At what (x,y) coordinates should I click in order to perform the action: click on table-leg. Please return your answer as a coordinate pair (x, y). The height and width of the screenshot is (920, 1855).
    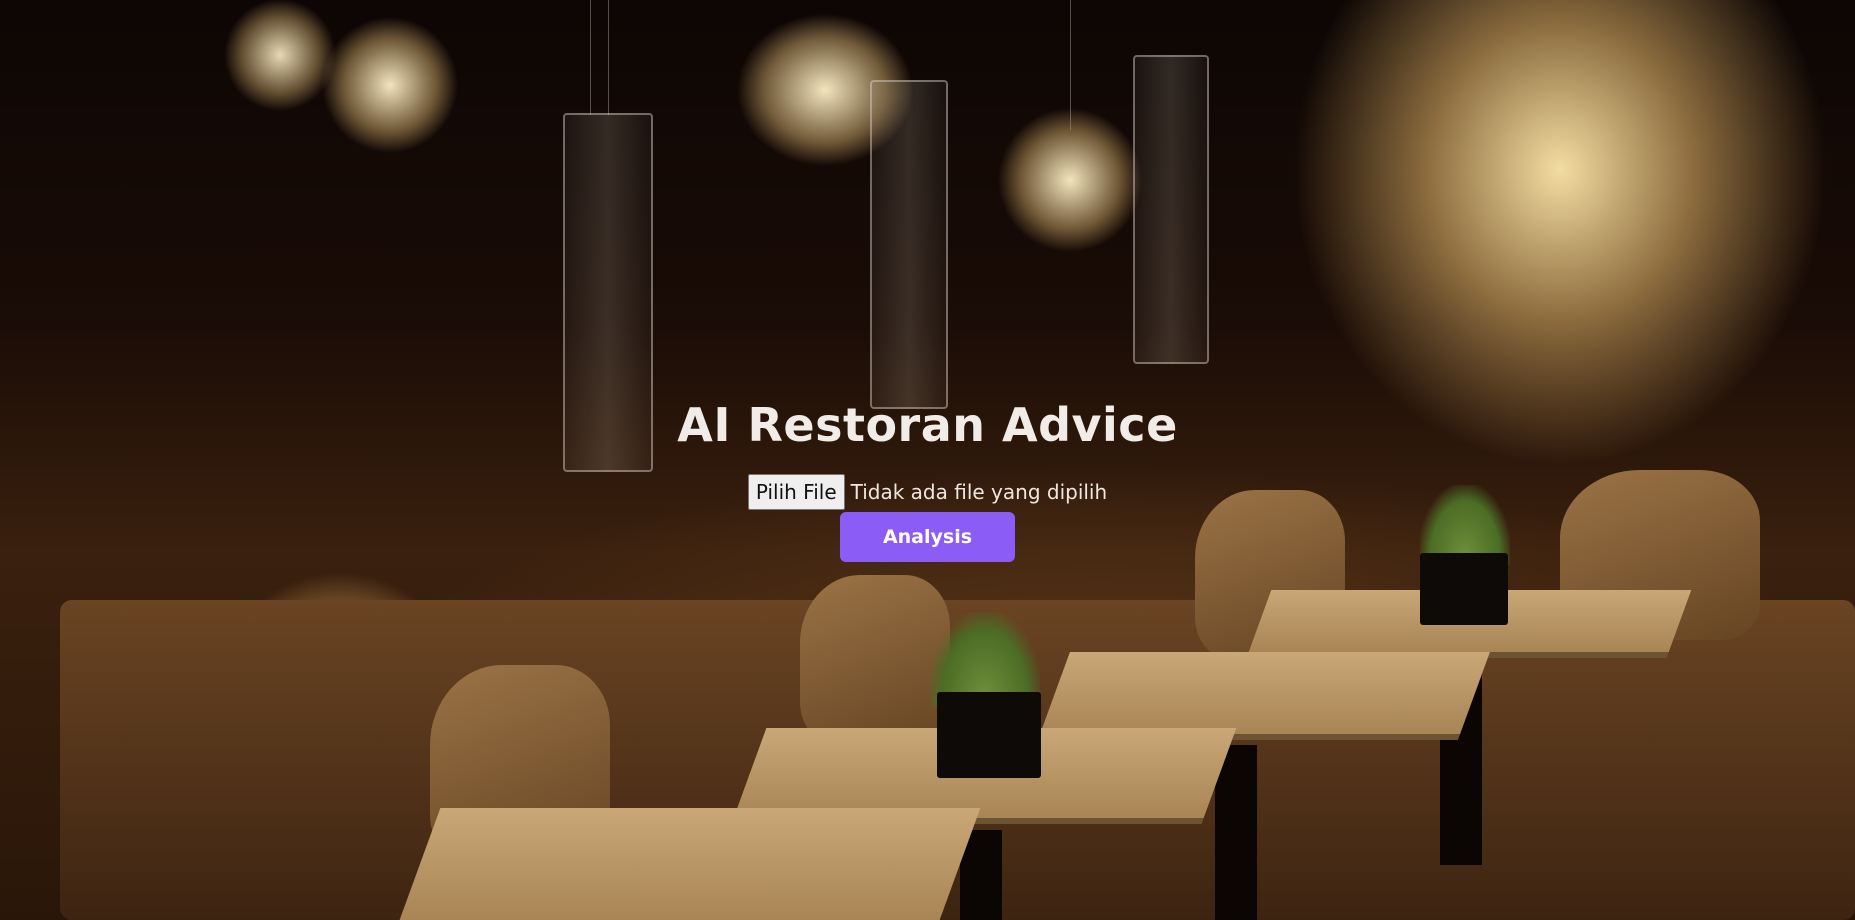
    Looking at the image, I should click on (1236, 832).